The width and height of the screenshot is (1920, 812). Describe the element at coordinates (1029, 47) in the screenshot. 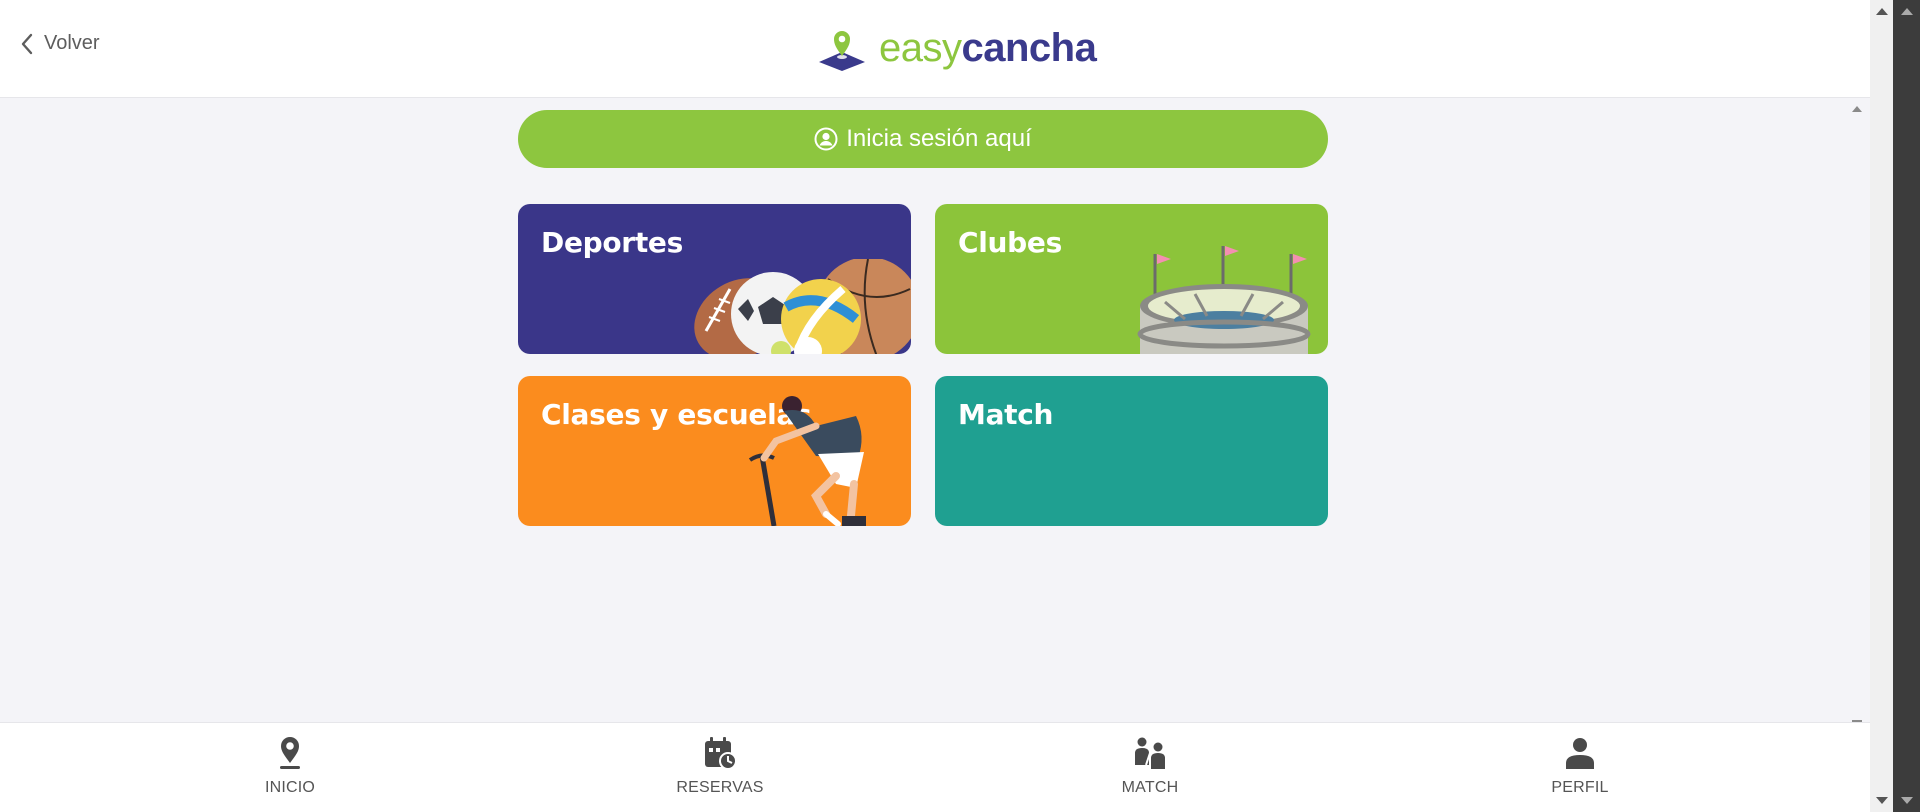

I see `logo-text-cancha: cancha` at that location.